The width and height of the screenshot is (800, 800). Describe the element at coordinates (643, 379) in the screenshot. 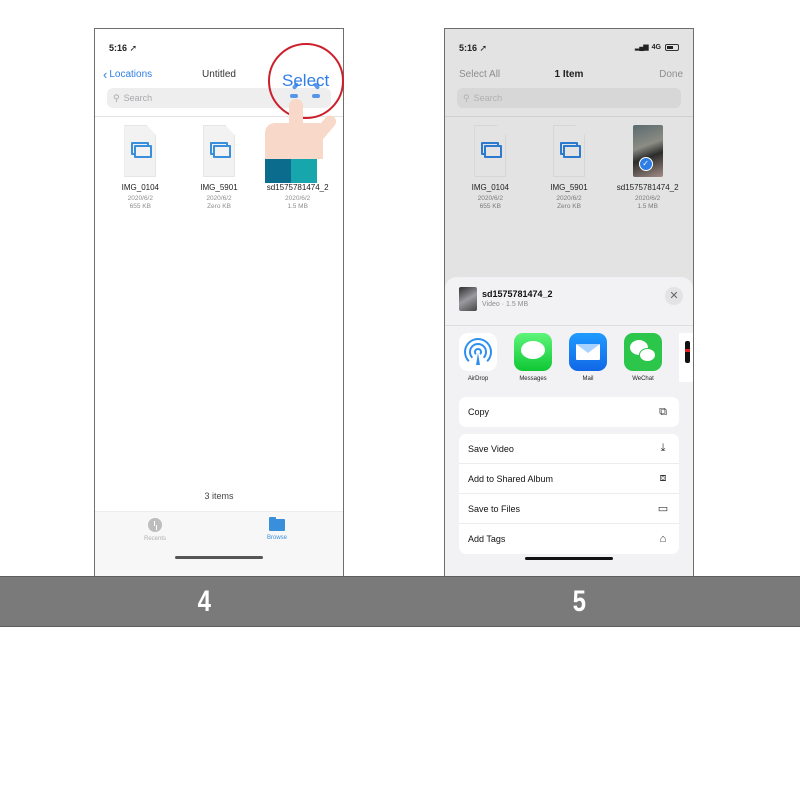

I see `app-label: WeChat` at that location.